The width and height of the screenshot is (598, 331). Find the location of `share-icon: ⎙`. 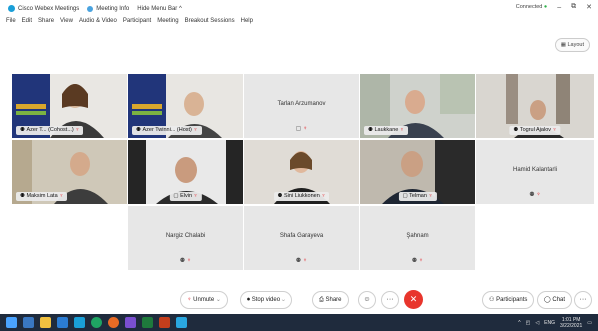

share-icon: ⎙ is located at coordinates (321, 300).